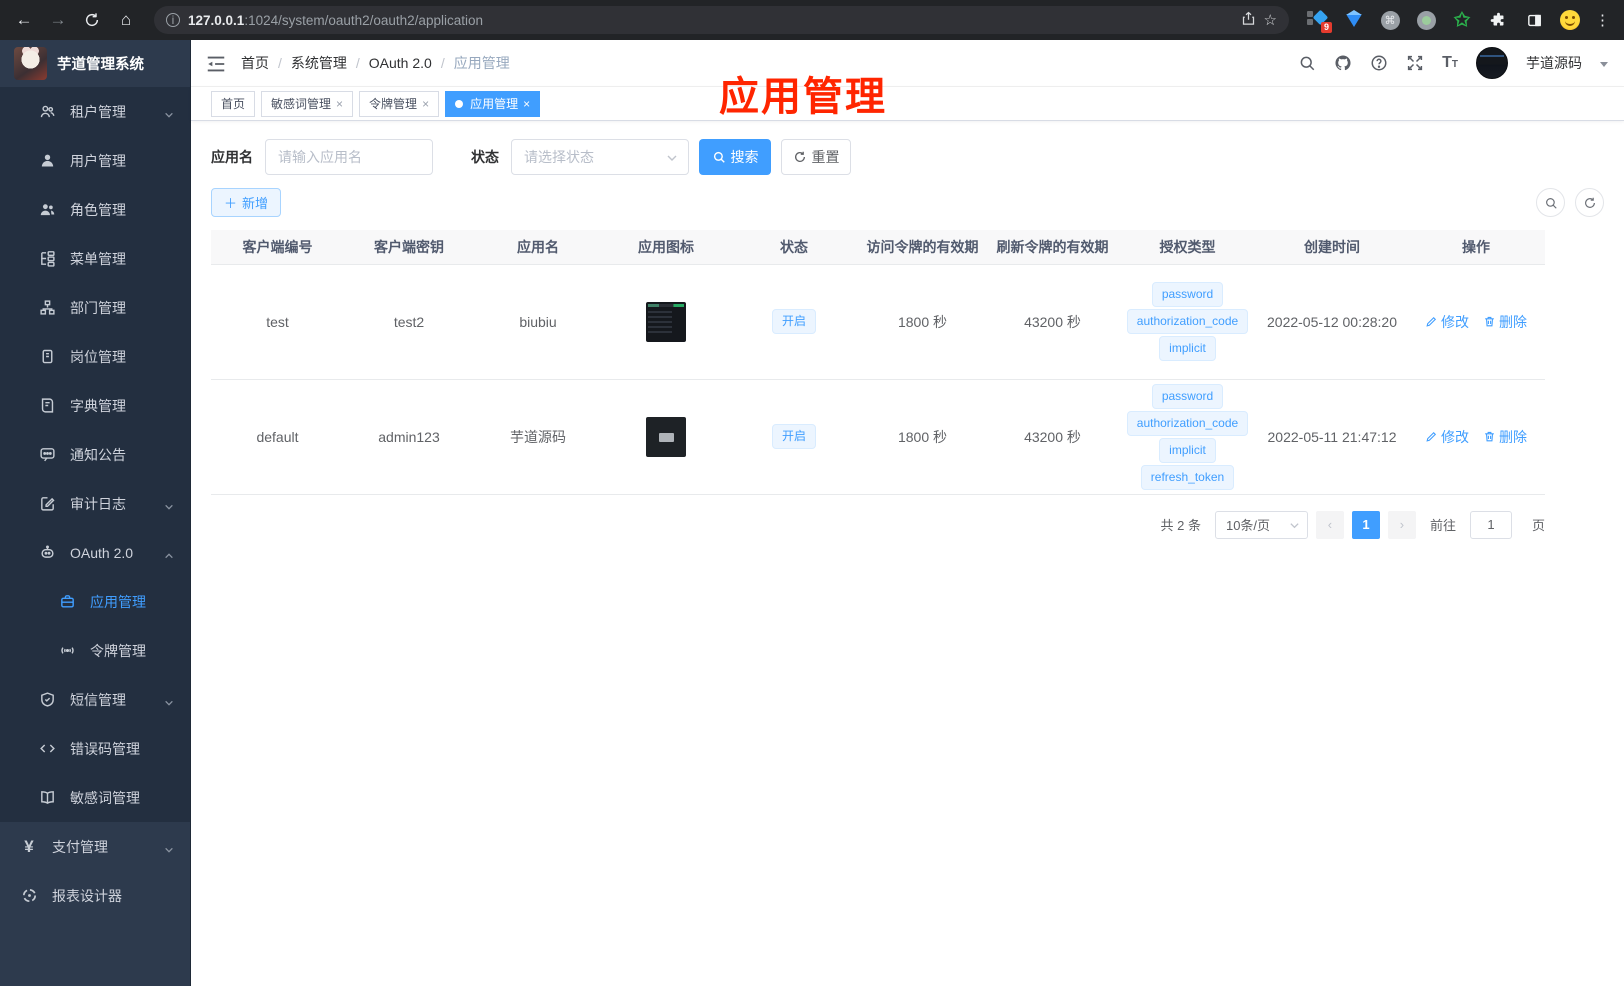 The height and width of the screenshot is (986, 1624). Describe the element at coordinates (1490, 524) in the screenshot. I see `goto-page-input` at that location.